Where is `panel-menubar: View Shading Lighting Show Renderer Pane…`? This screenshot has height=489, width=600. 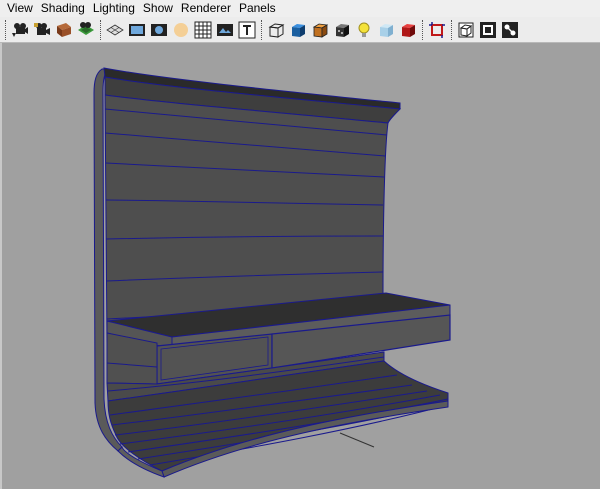 panel-menubar: View Shading Lighting Show Renderer Pane… is located at coordinates (300, 8).